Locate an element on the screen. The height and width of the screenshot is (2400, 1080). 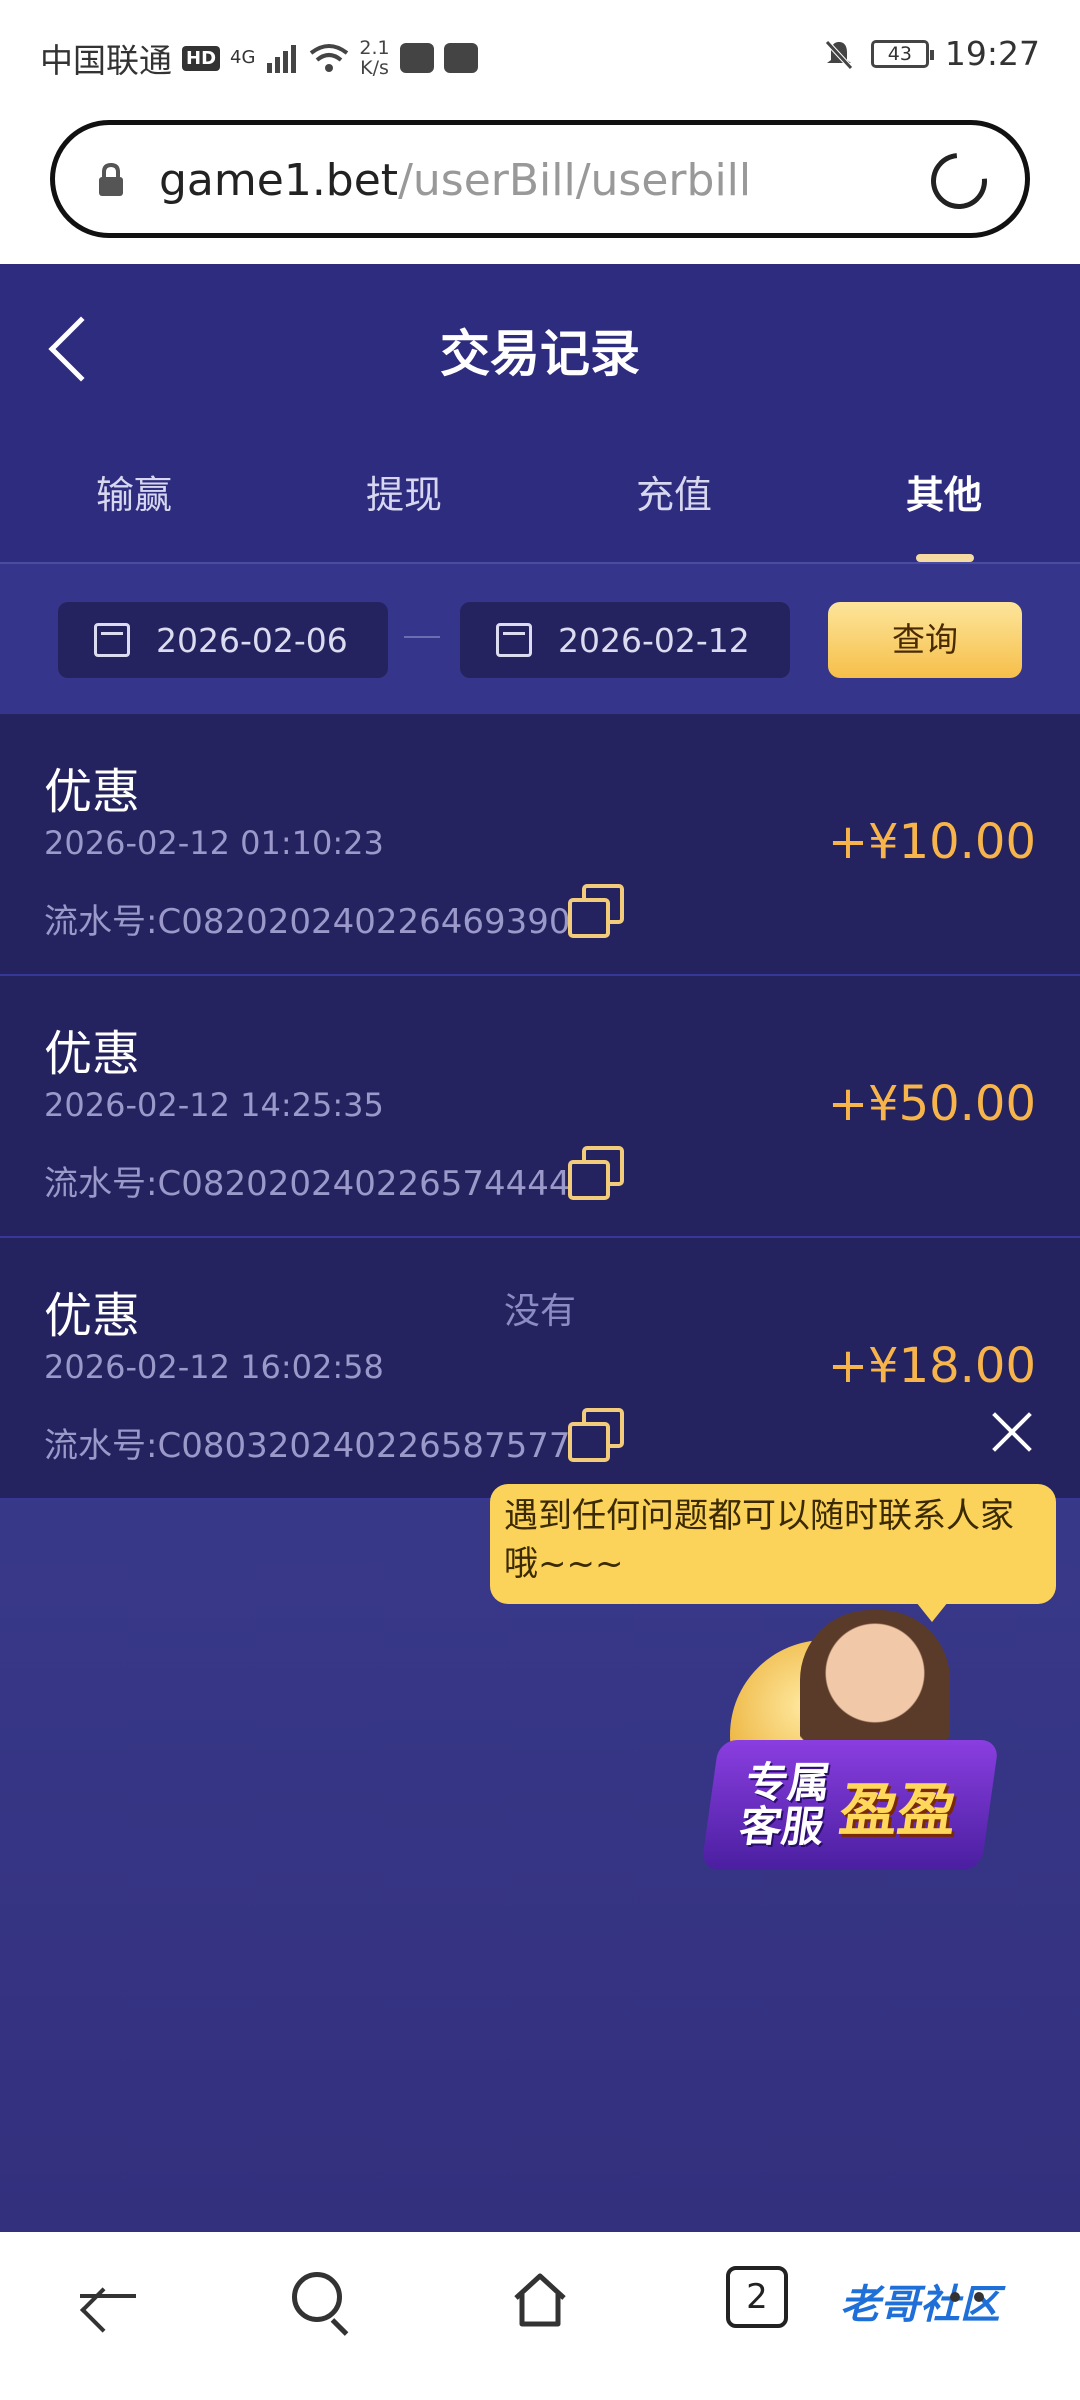
record-amount: +¥50.00 is located at coordinates (931, 1104).